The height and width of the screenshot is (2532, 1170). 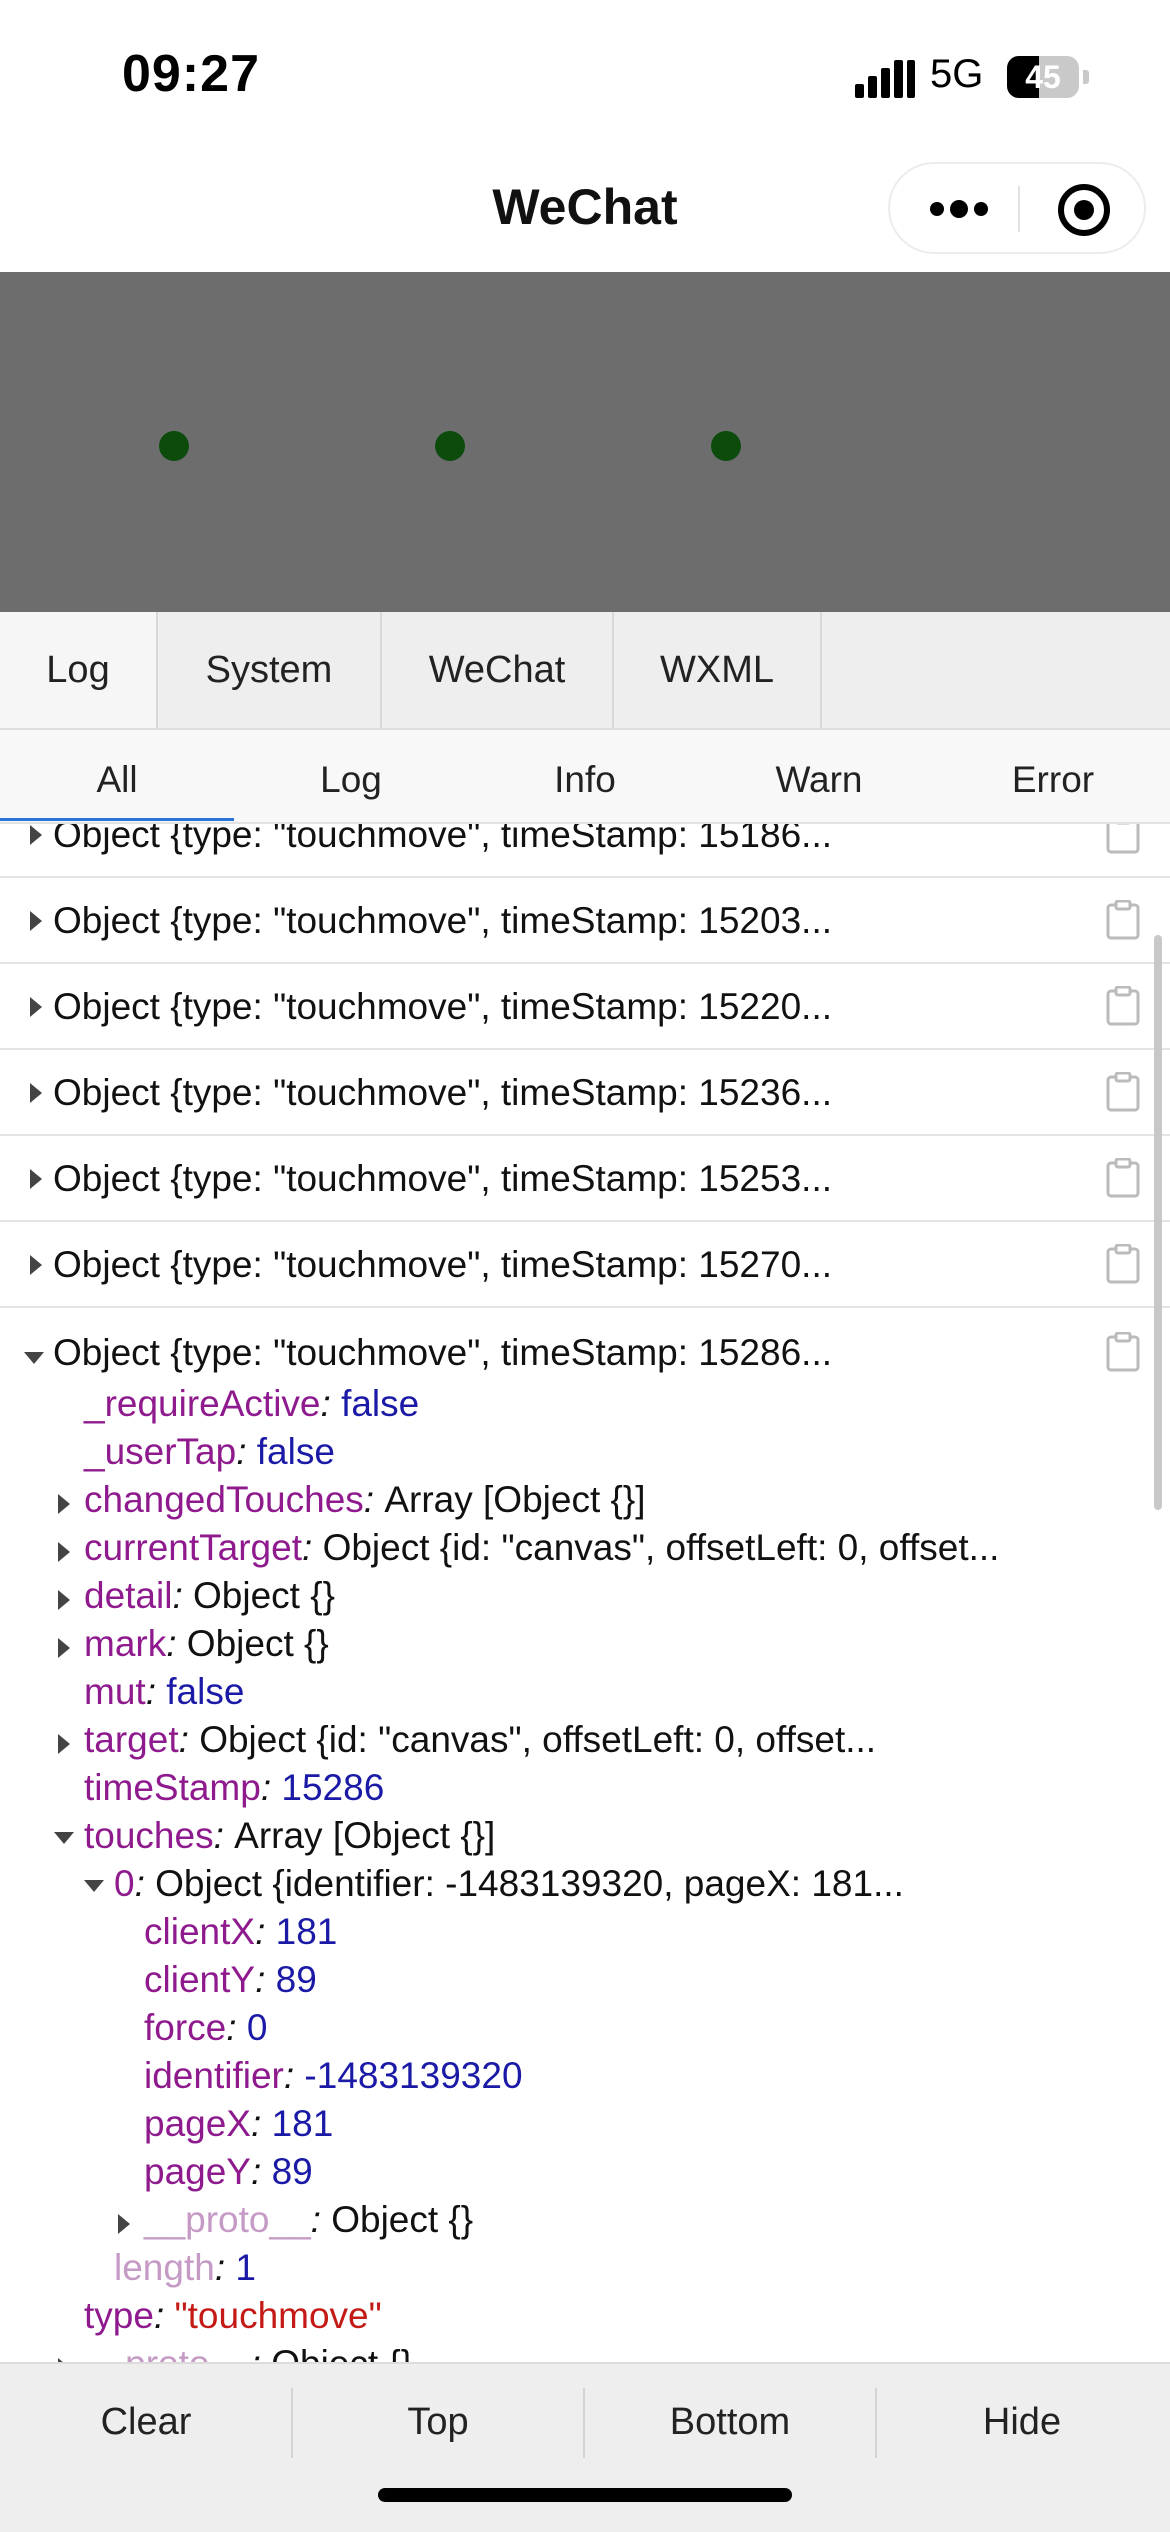 What do you see at coordinates (228, 2171) in the screenshot?
I see `property-line: pageY: 89` at bounding box center [228, 2171].